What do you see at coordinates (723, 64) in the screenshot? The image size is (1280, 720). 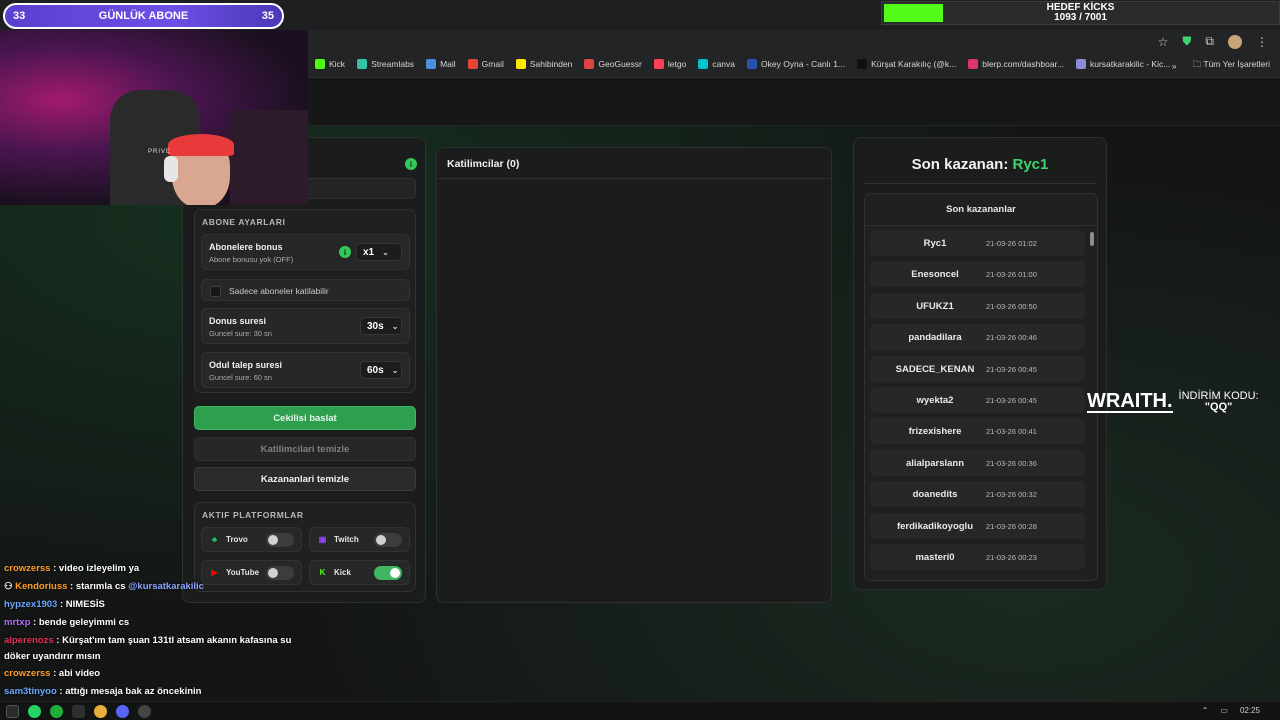 I see `bookmark-label: canva` at bounding box center [723, 64].